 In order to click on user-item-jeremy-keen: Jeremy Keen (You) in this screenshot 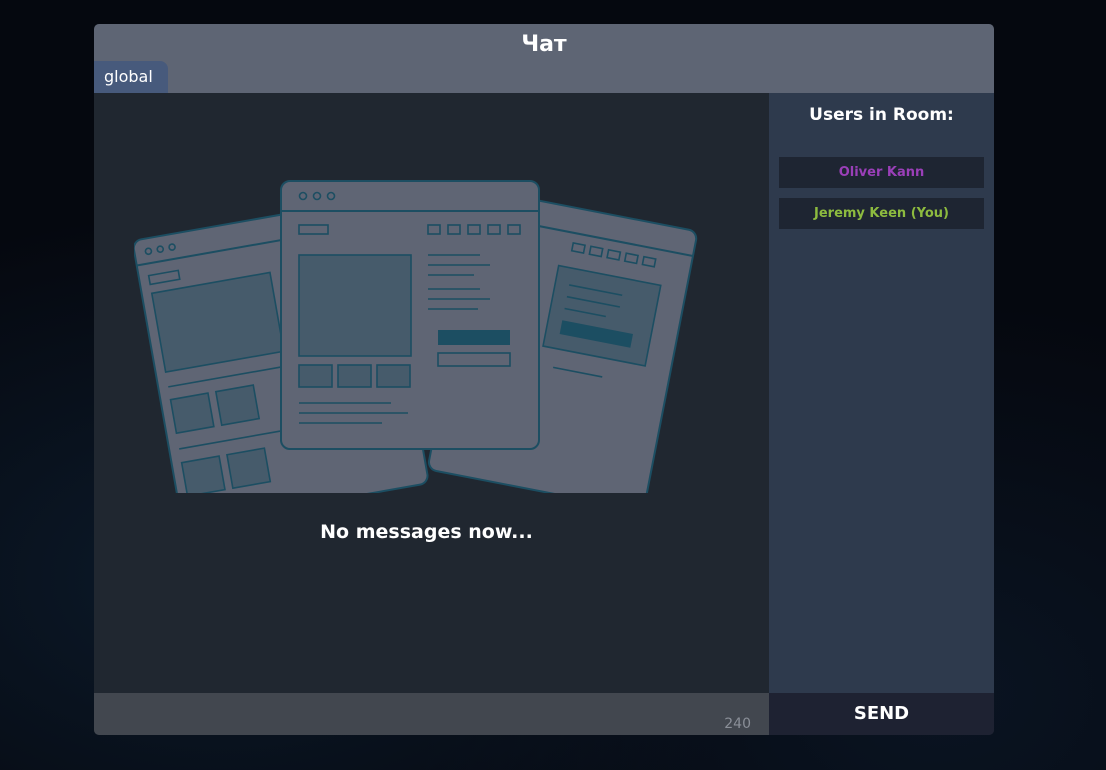, I will do `click(881, 213)`.